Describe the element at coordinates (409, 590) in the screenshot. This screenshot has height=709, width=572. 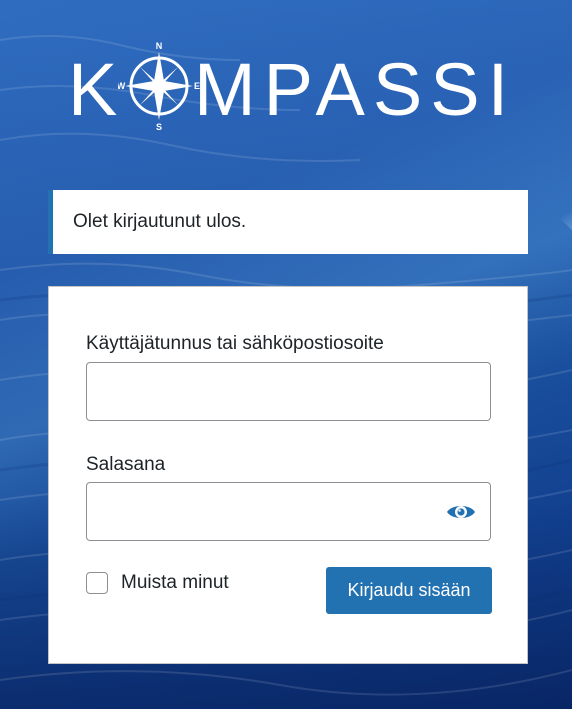
I see `login-button: Kirjaudu sisään` at that location.